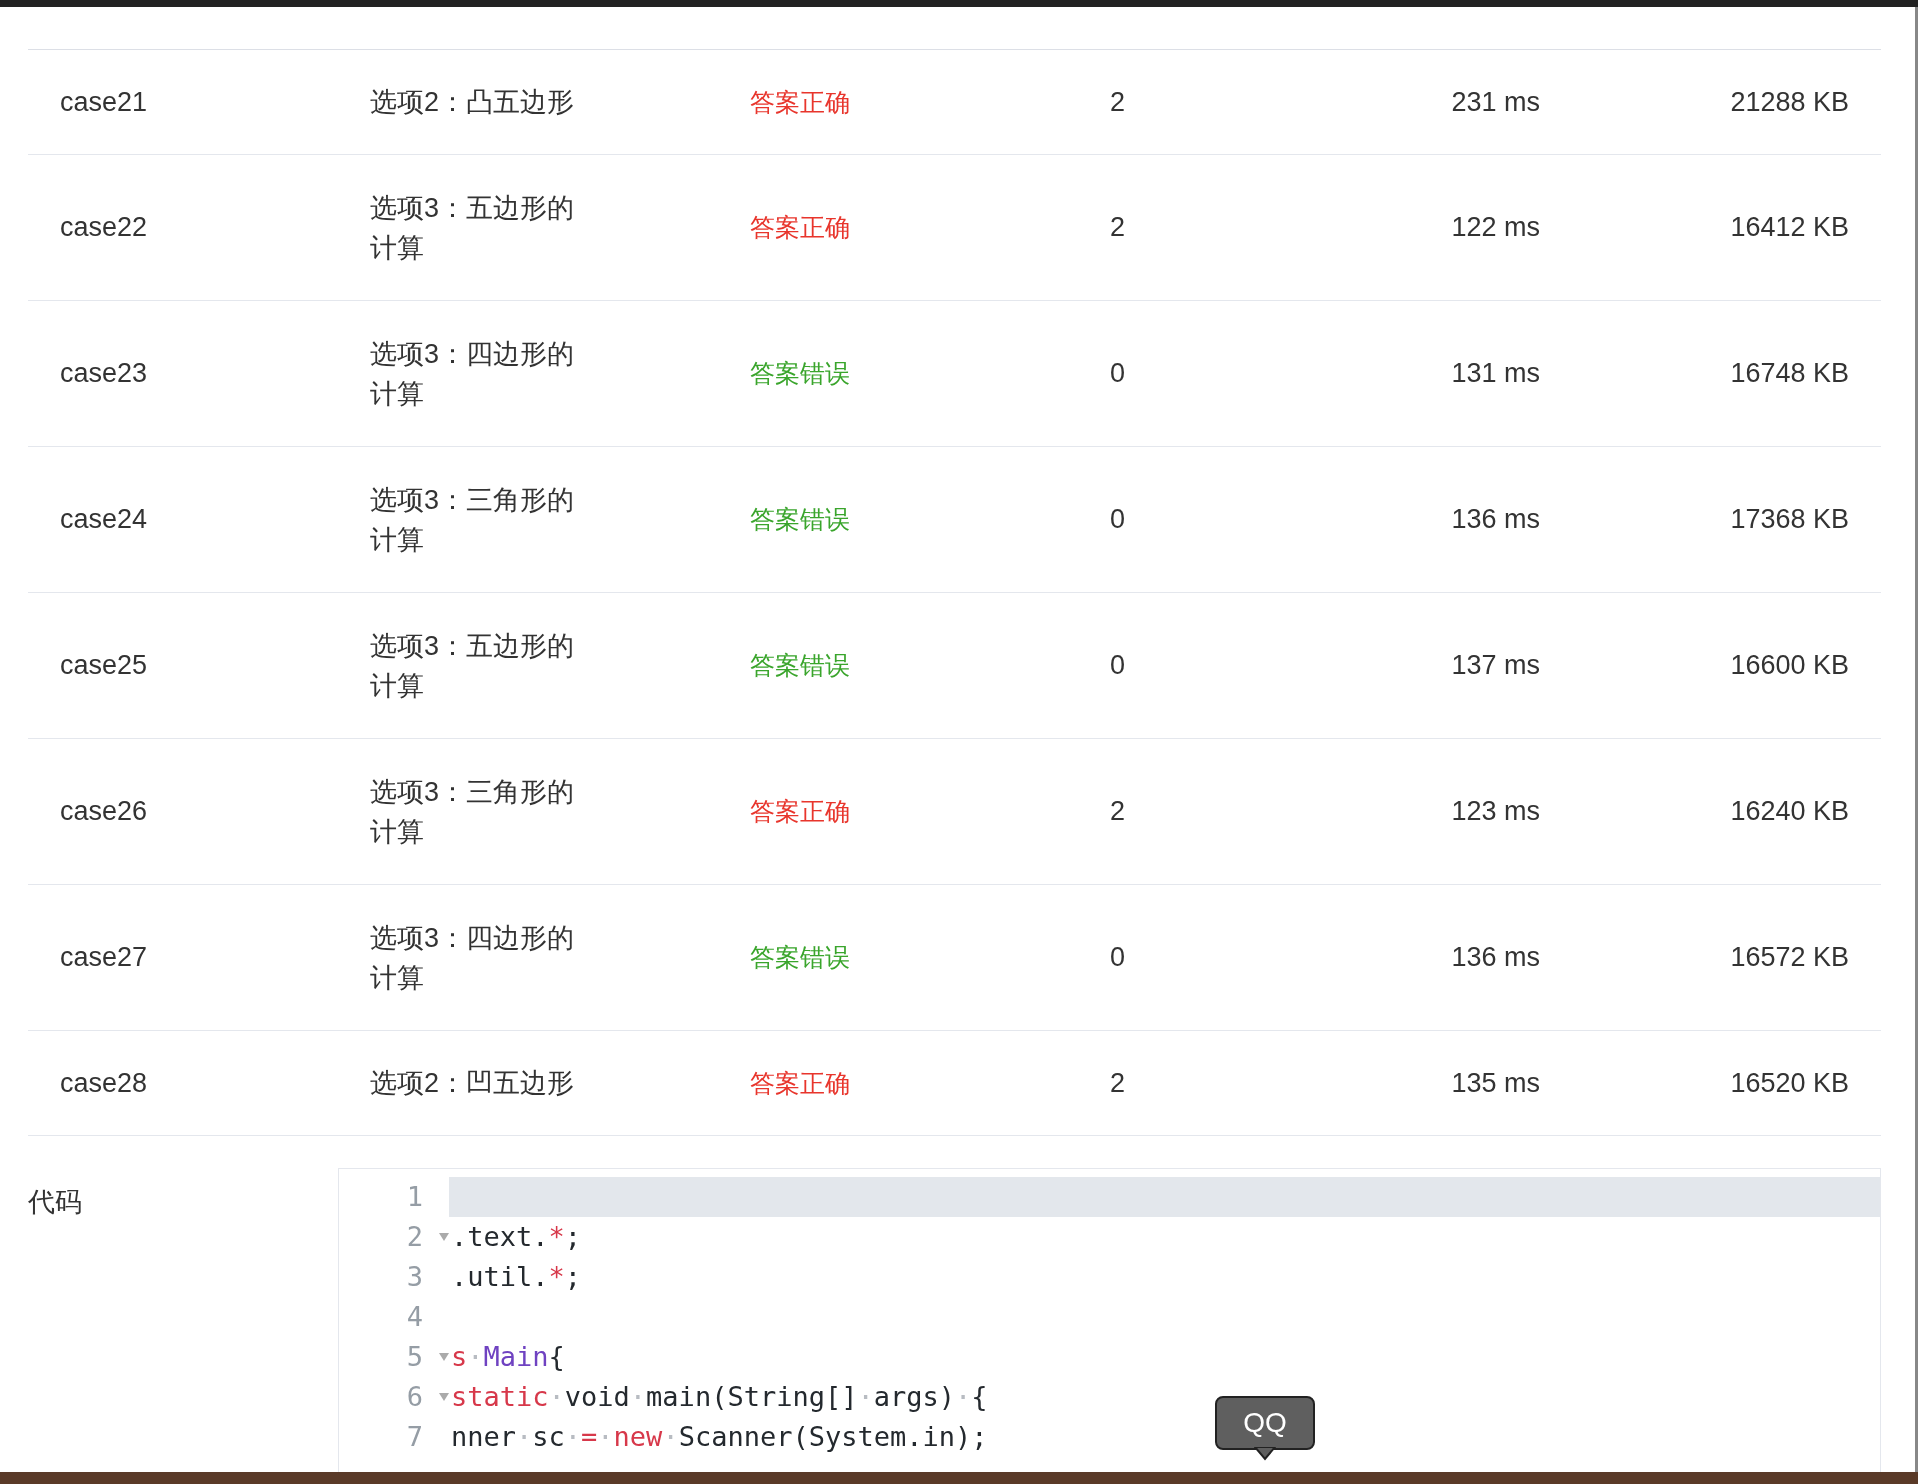  I want to click on code-line: nner·sc·=·new·Scanner(System.in);, so click(719, 1436).